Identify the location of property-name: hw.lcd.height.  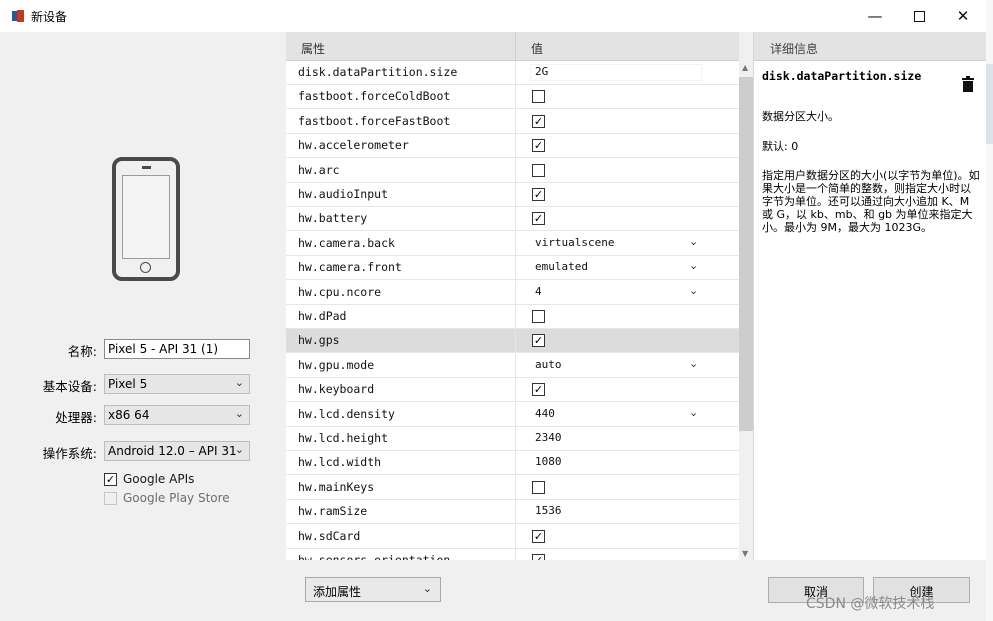
(343, 438).